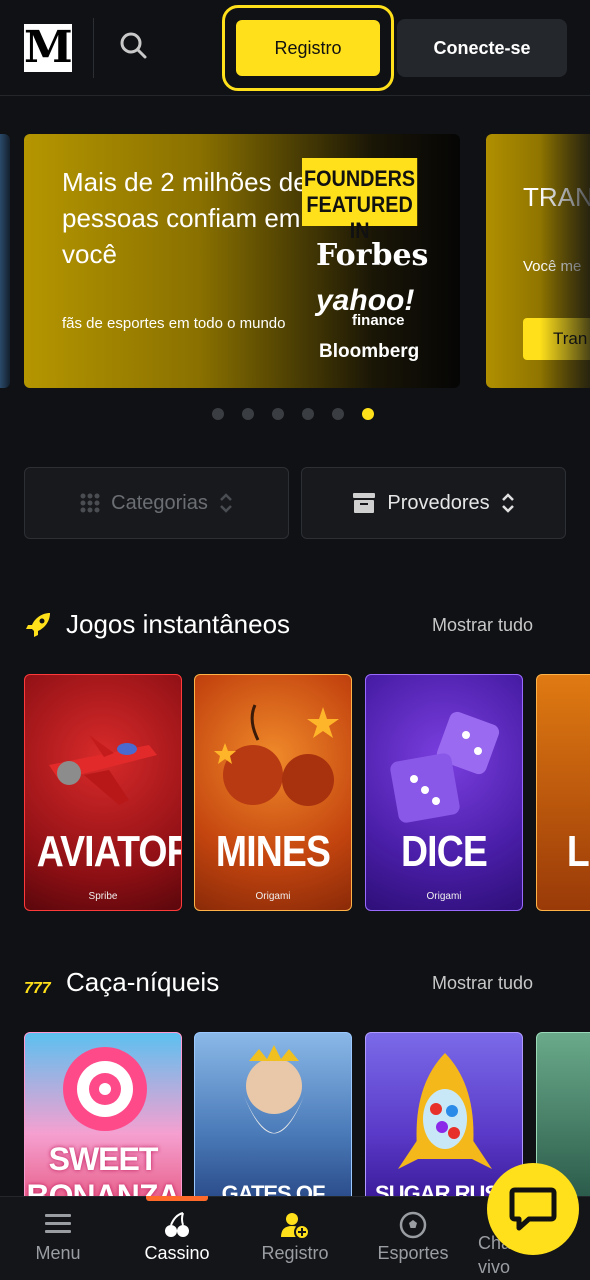  I want to click on providers-select: Provedores, so click(433, 503).